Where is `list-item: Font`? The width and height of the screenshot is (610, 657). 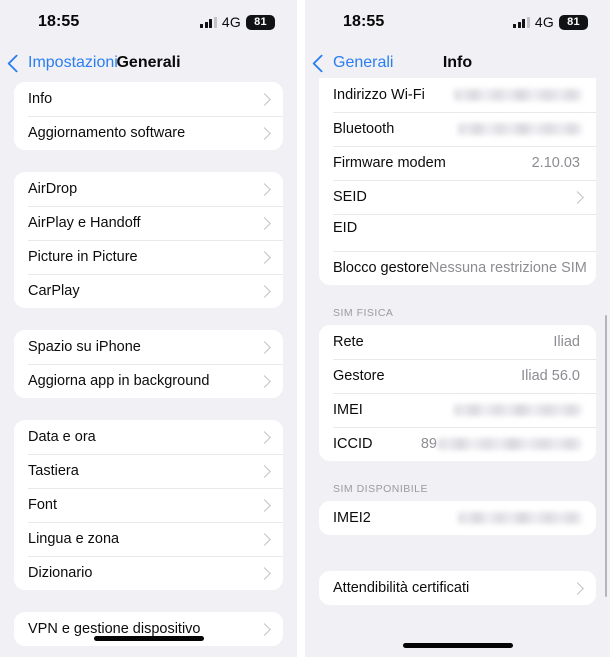 list-item: Font is located at coordinates (148, 505).